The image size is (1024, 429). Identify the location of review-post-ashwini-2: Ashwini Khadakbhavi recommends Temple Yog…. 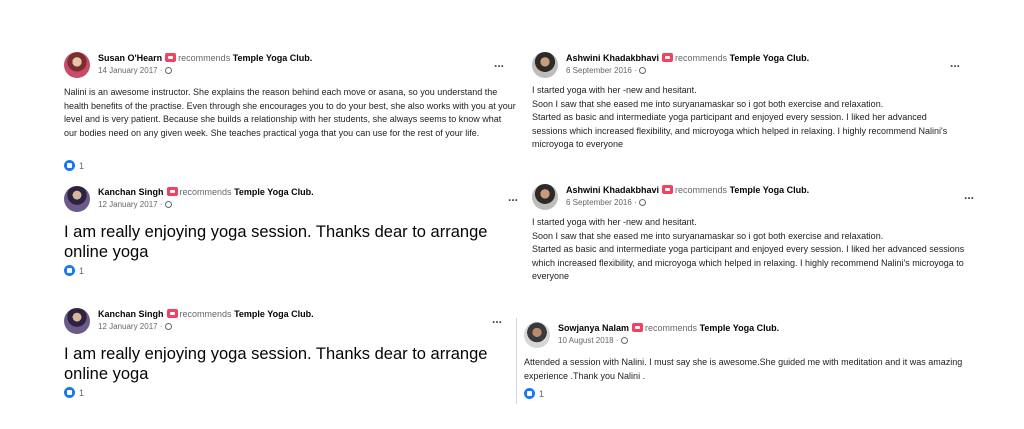
(757, 238).